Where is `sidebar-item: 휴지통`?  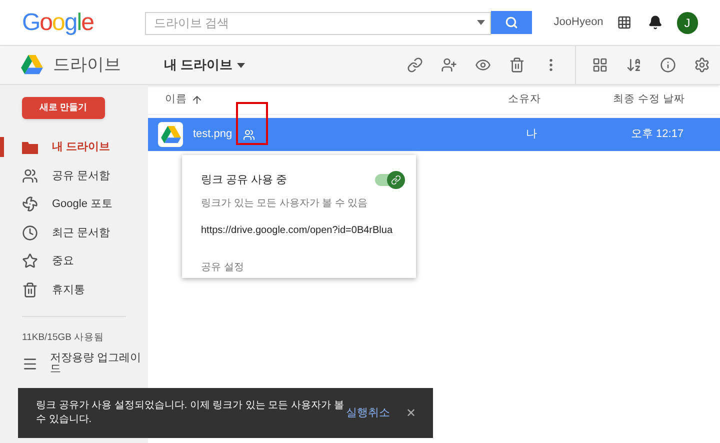 sidebar-item: 휴지통 is located at coordinates (74, 290).